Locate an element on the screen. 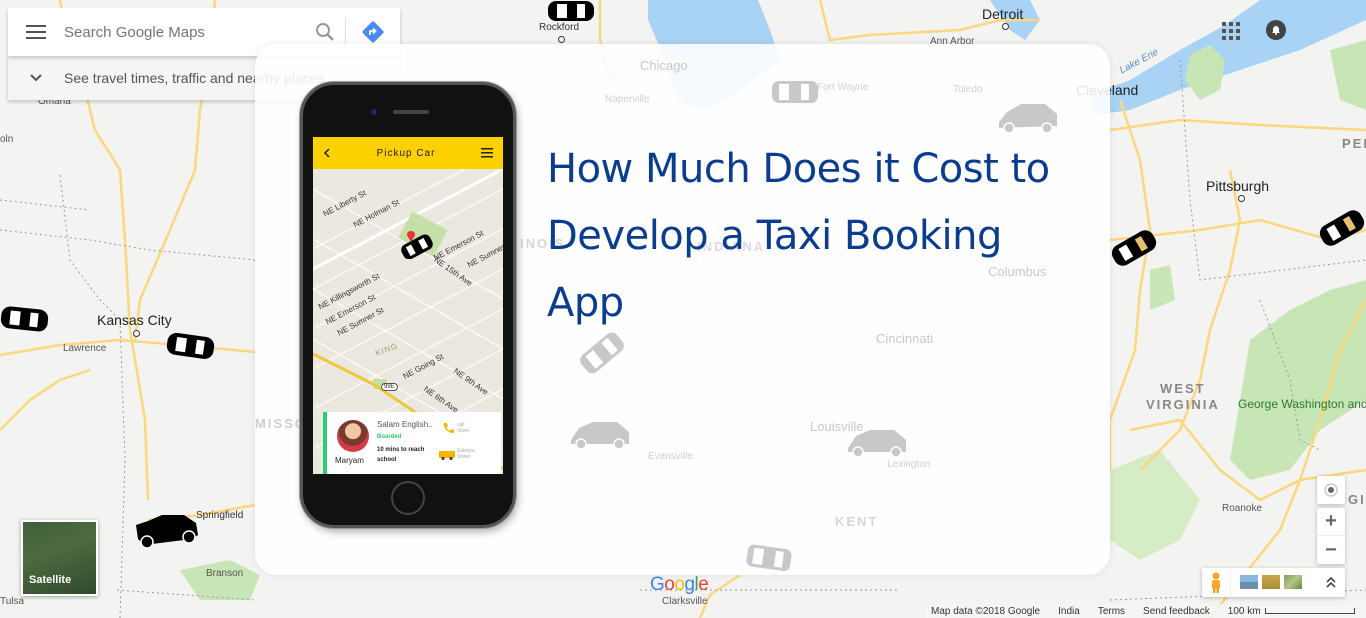  map-label-tulsa: Tulsa is located at coordinates (12, 601).